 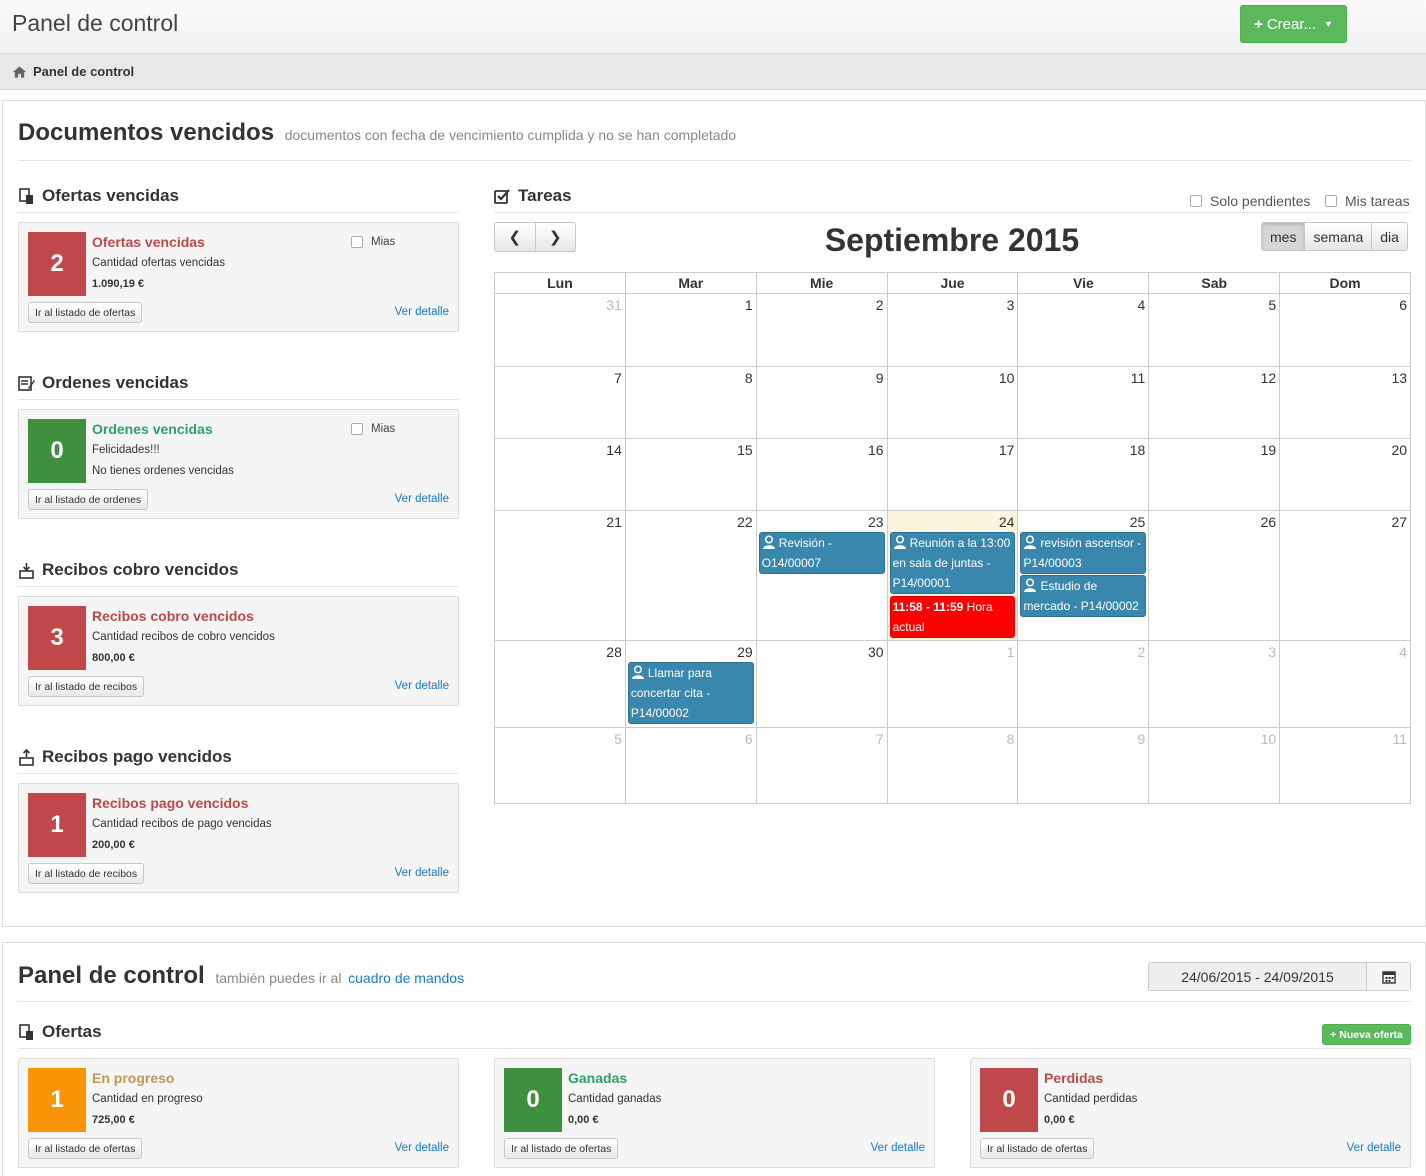 I want to click on card-title: Ganadas, so click(x=597, y=1078).